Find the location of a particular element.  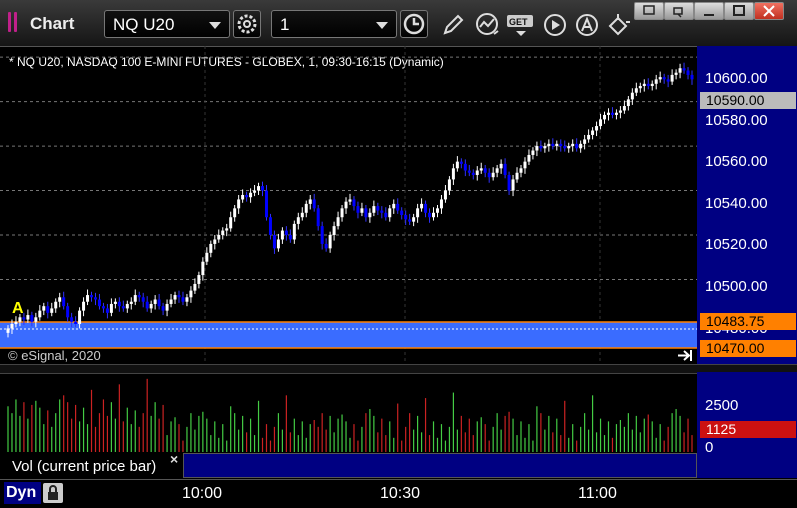

volume-strip is located at coordinates (440, 465).